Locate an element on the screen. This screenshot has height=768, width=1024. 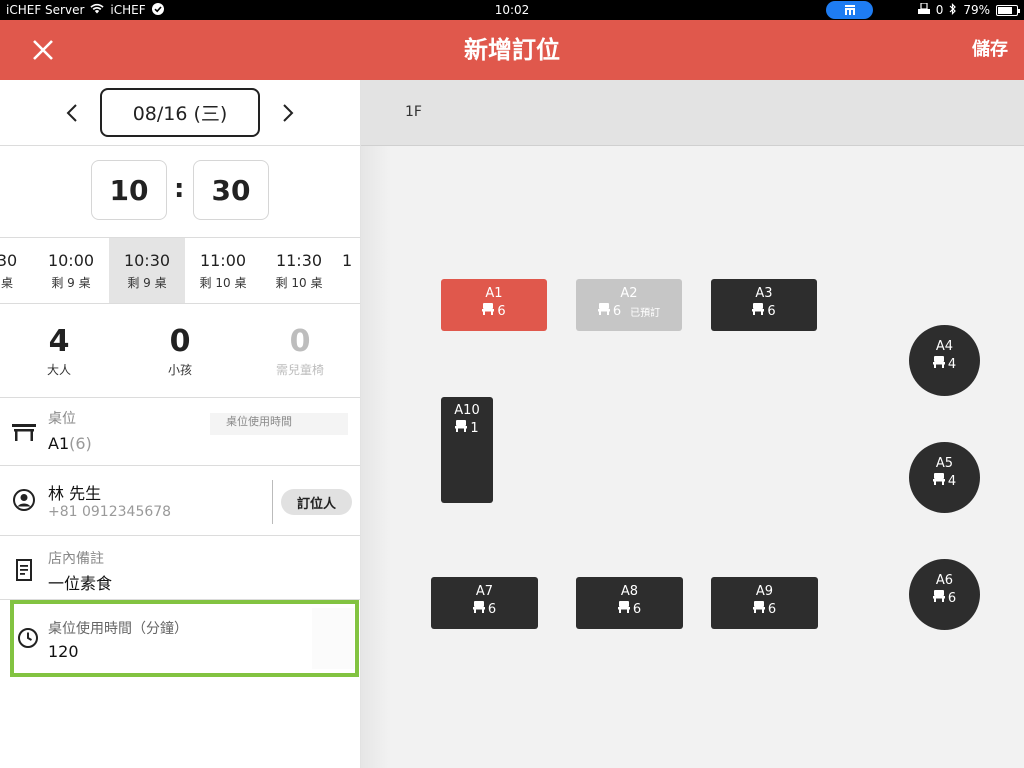
highlight-inner is located at coordinates (333, 638).